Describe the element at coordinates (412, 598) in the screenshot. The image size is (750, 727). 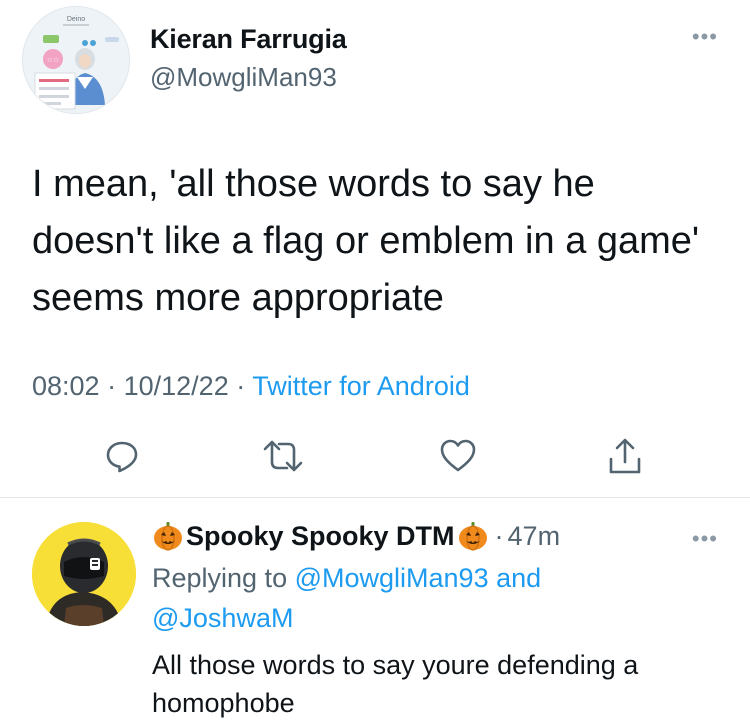
I see `replying-to: Replying to @MowgliMan93 and @JoshwaM` at that location.